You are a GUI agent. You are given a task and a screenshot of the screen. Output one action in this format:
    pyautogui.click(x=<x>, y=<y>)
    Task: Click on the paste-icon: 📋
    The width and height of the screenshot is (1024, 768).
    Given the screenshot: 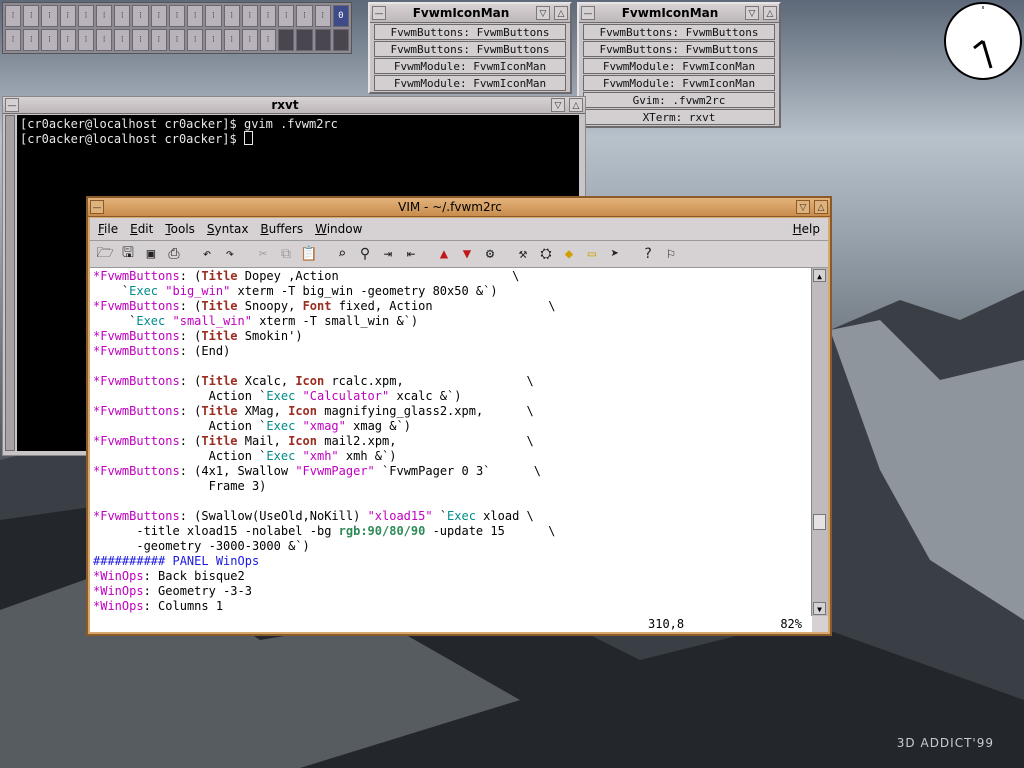 What is the action you would take?
    pyautogui.click(x=309, y=254)
    